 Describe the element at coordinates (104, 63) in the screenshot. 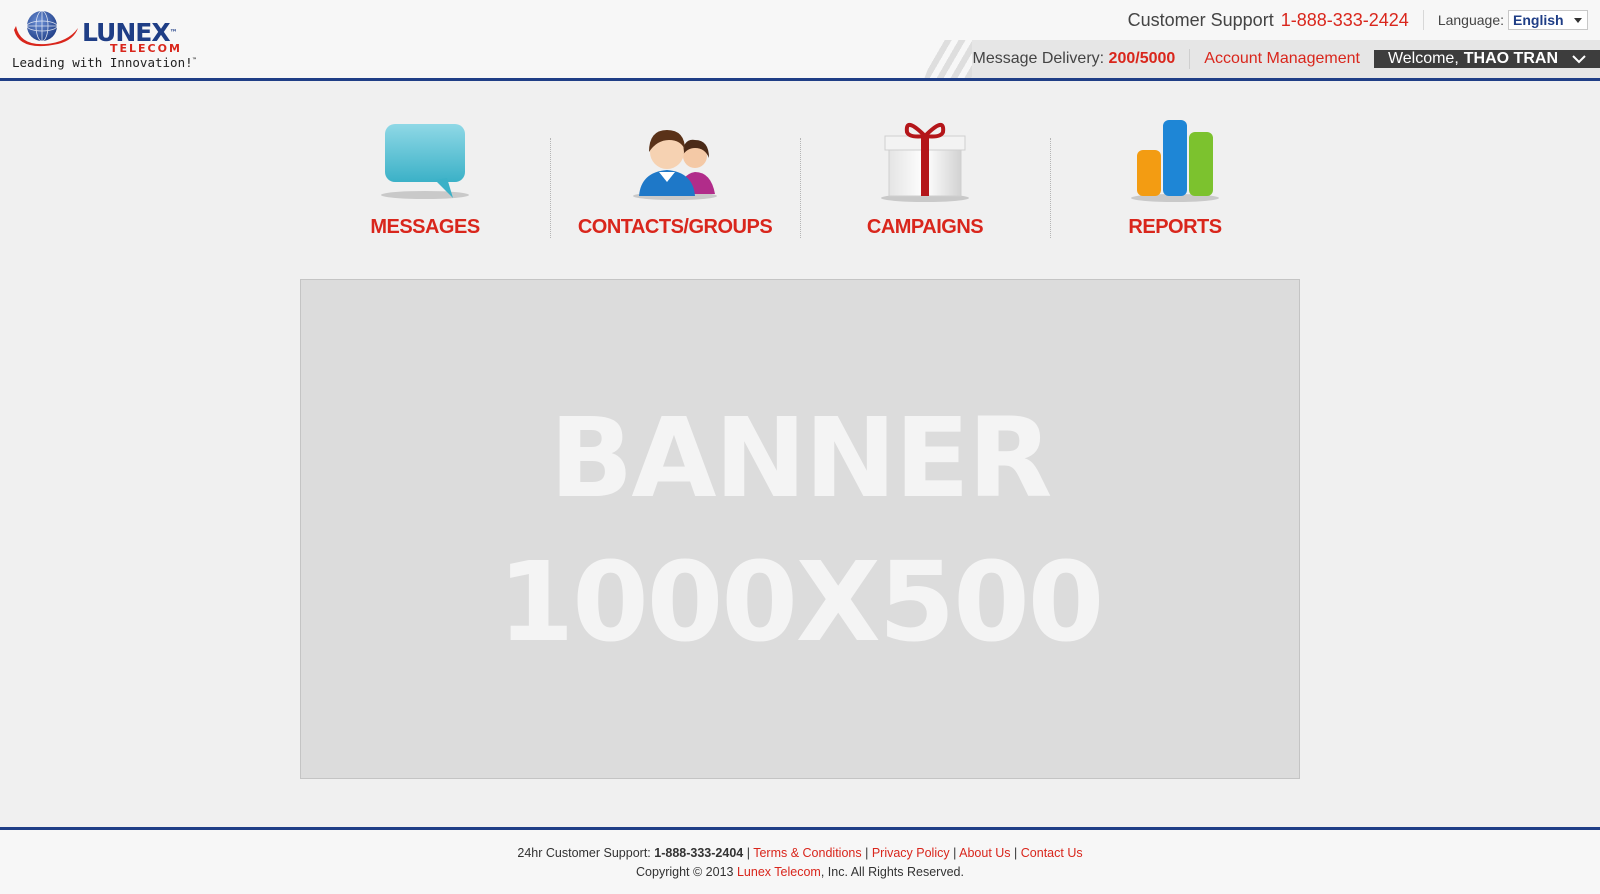

I see `logo-tagline: Leading with Innovation!™` at that location.